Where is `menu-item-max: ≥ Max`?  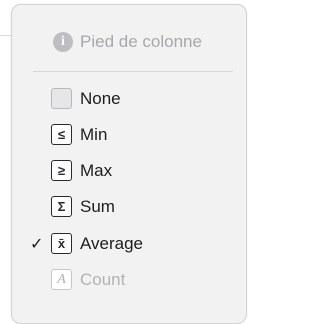 menu-item-max: ≥ Max is located at coordinates (129, 173).